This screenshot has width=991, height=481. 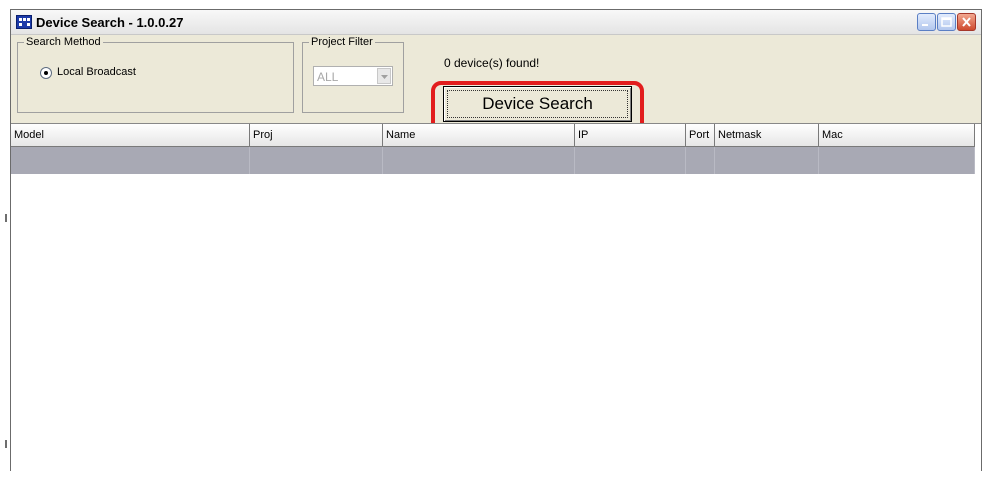 I want to click on column-header-proj: Proj, so click(x=316, y=135).